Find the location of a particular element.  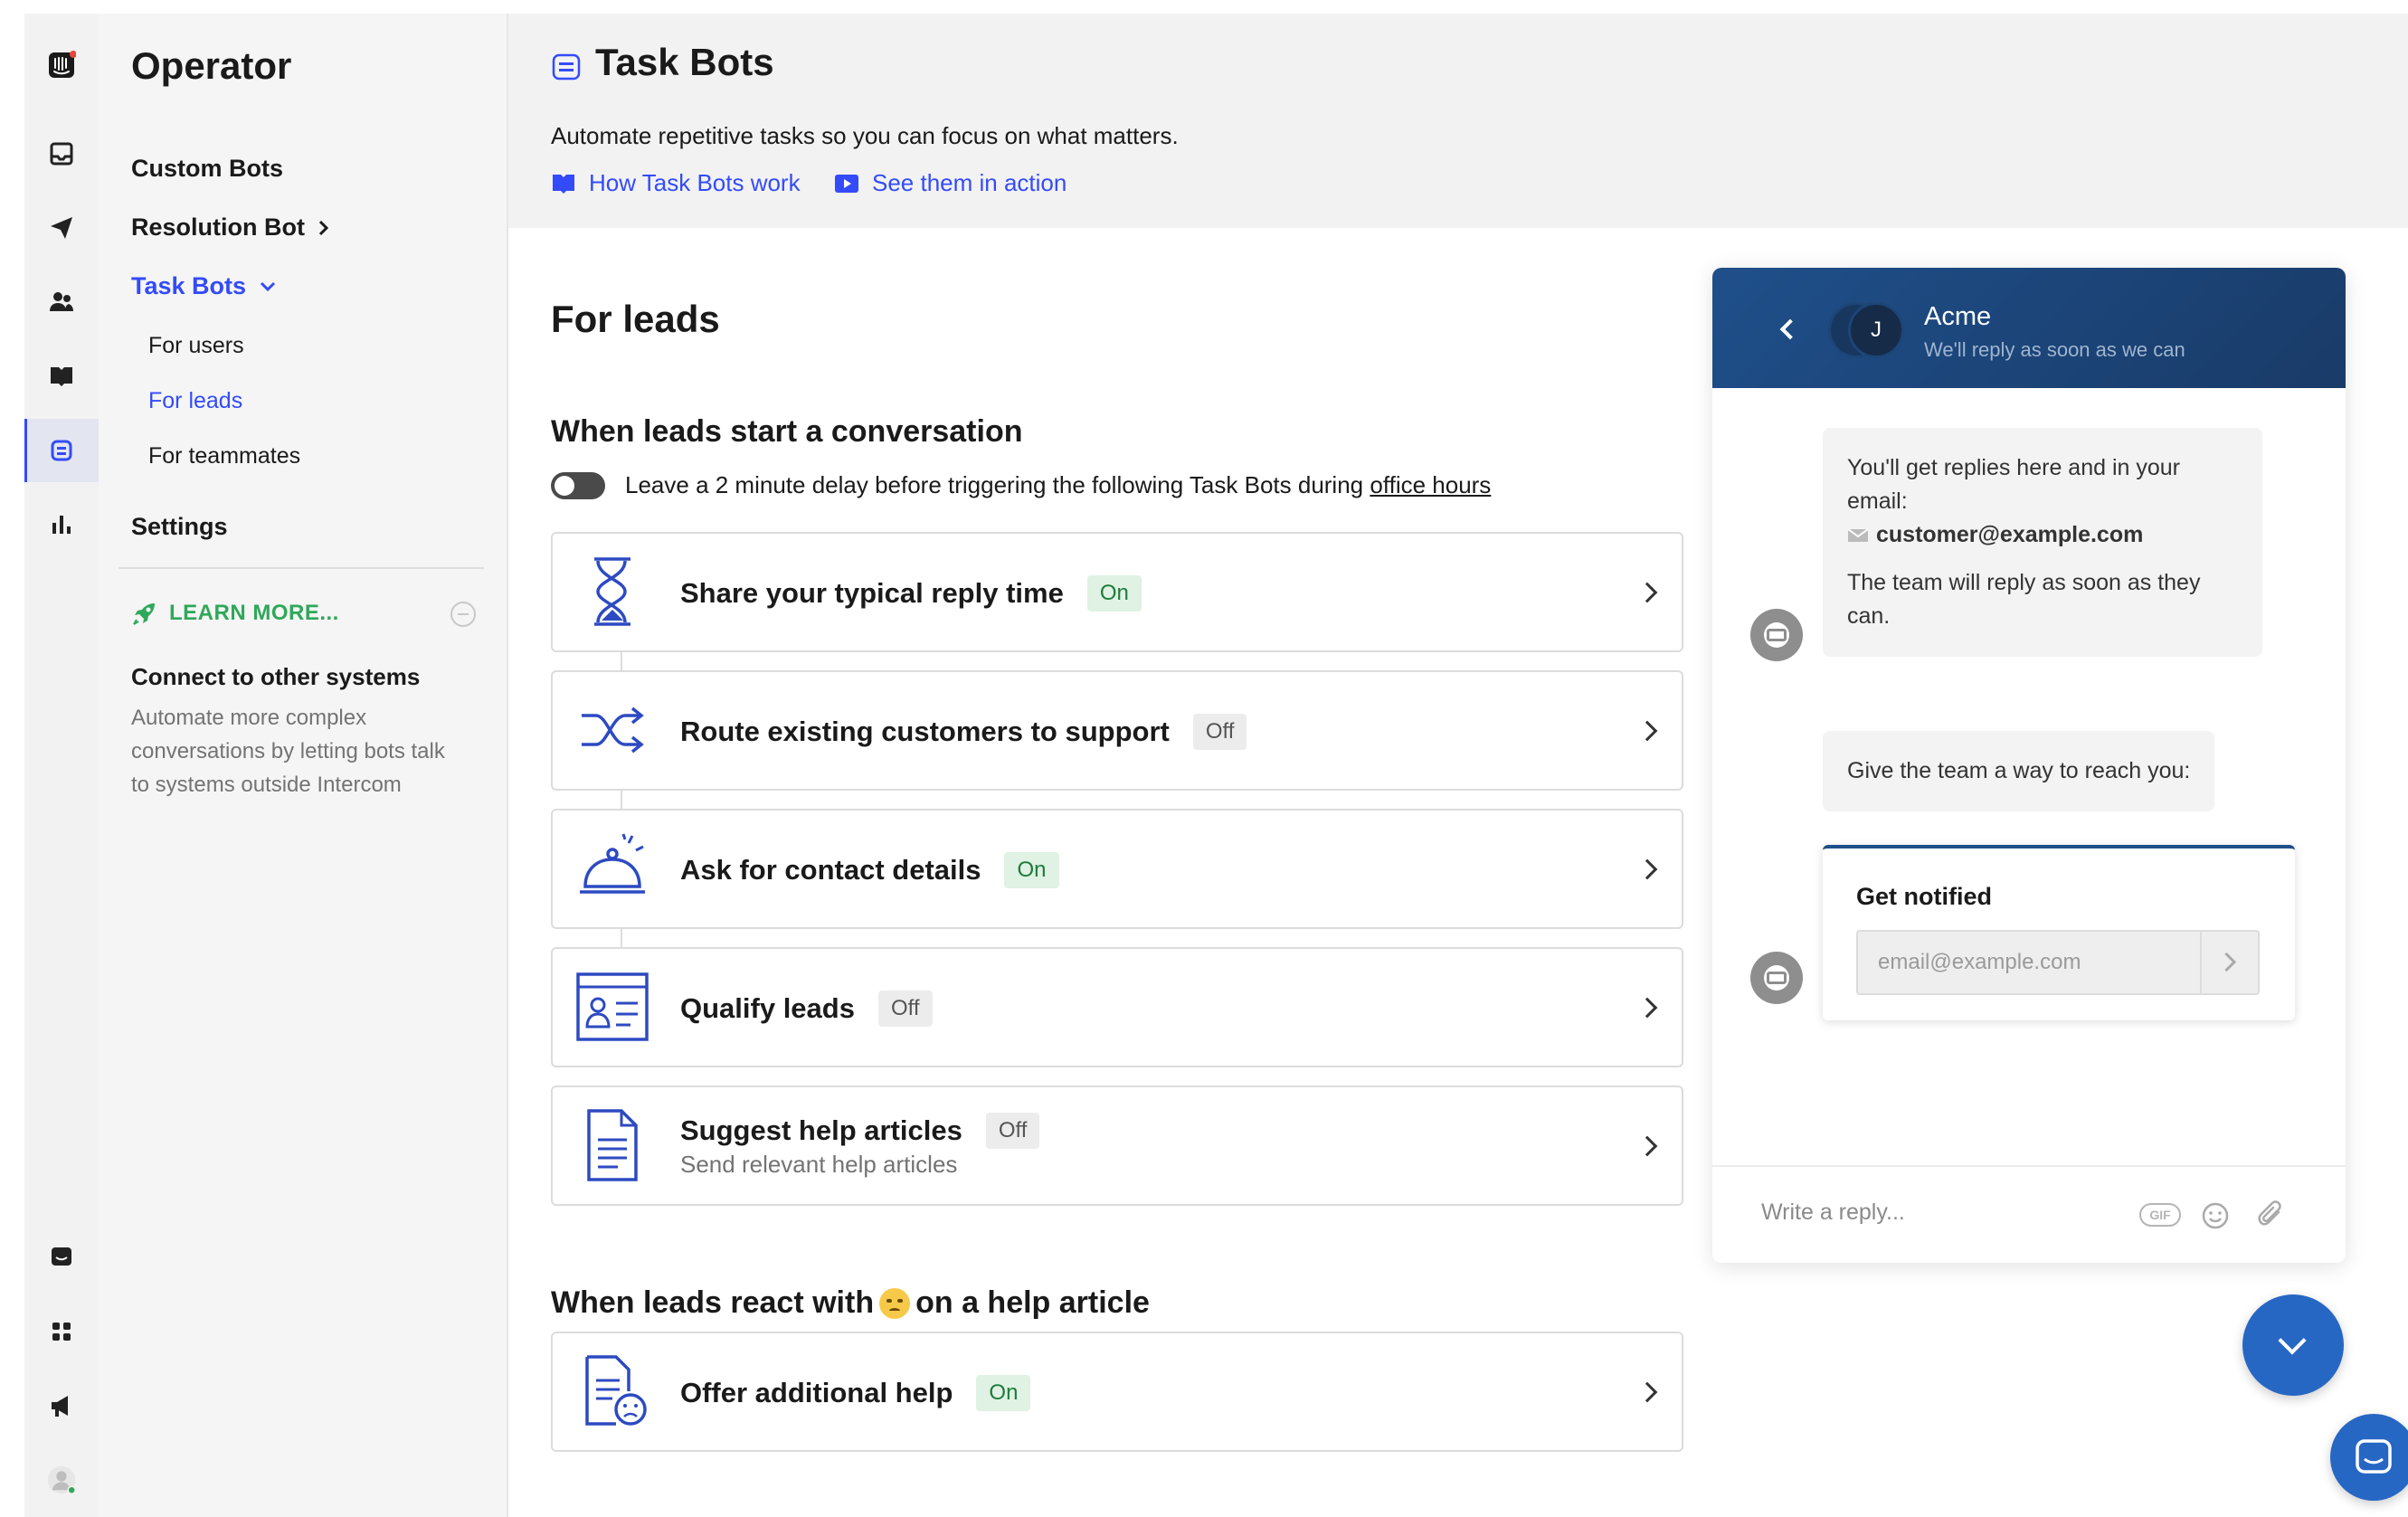

collapse-messenger-button is located at coordinates (2293, 1345).